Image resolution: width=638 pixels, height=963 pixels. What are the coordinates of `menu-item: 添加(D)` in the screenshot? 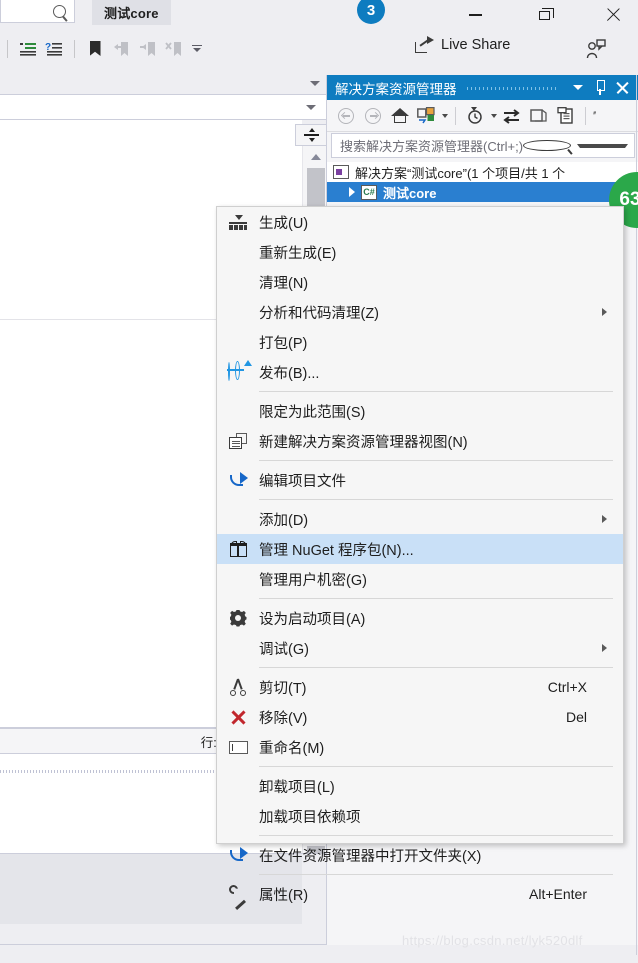 It's located at (420, 519).